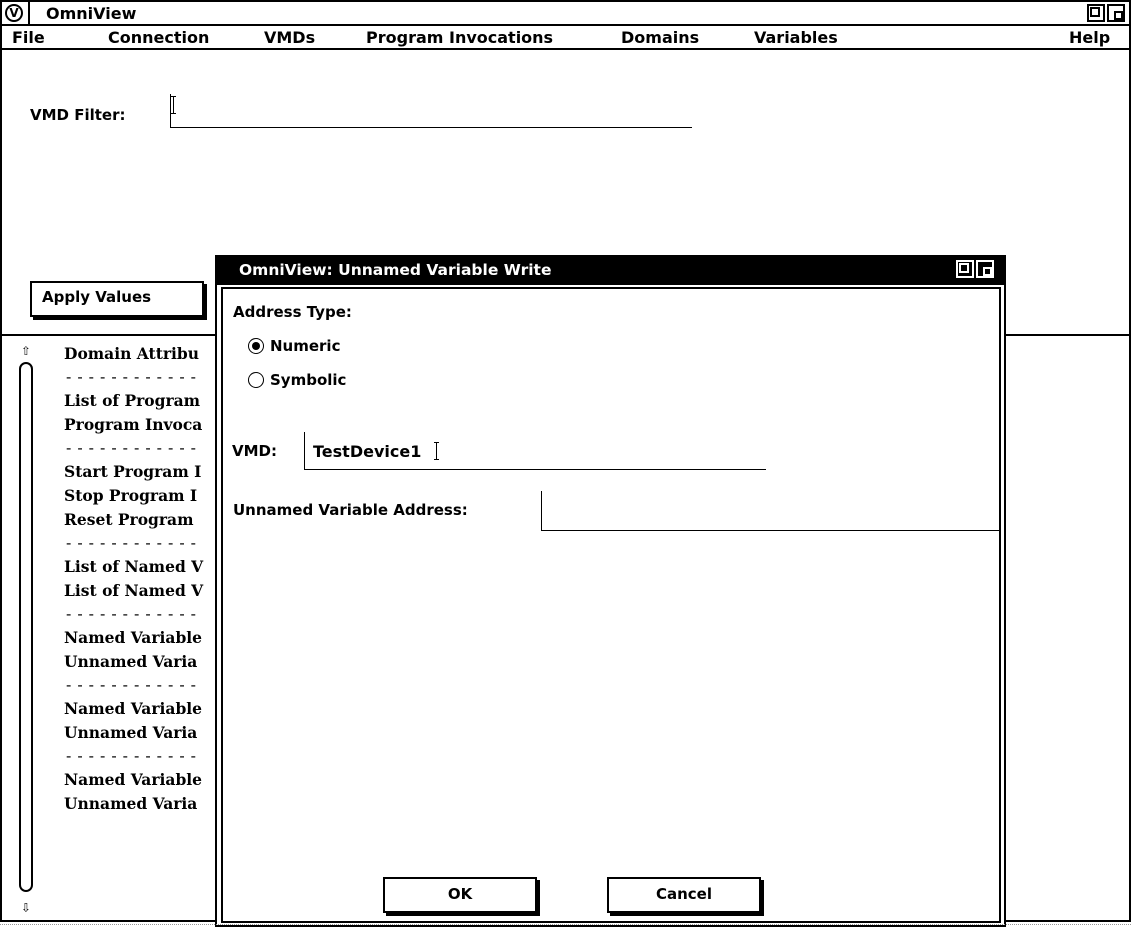  What do you see at coordinates (985, 269) in the screenshot?
I see `dialog-minimize-icon` at bounding box center [985, 269].